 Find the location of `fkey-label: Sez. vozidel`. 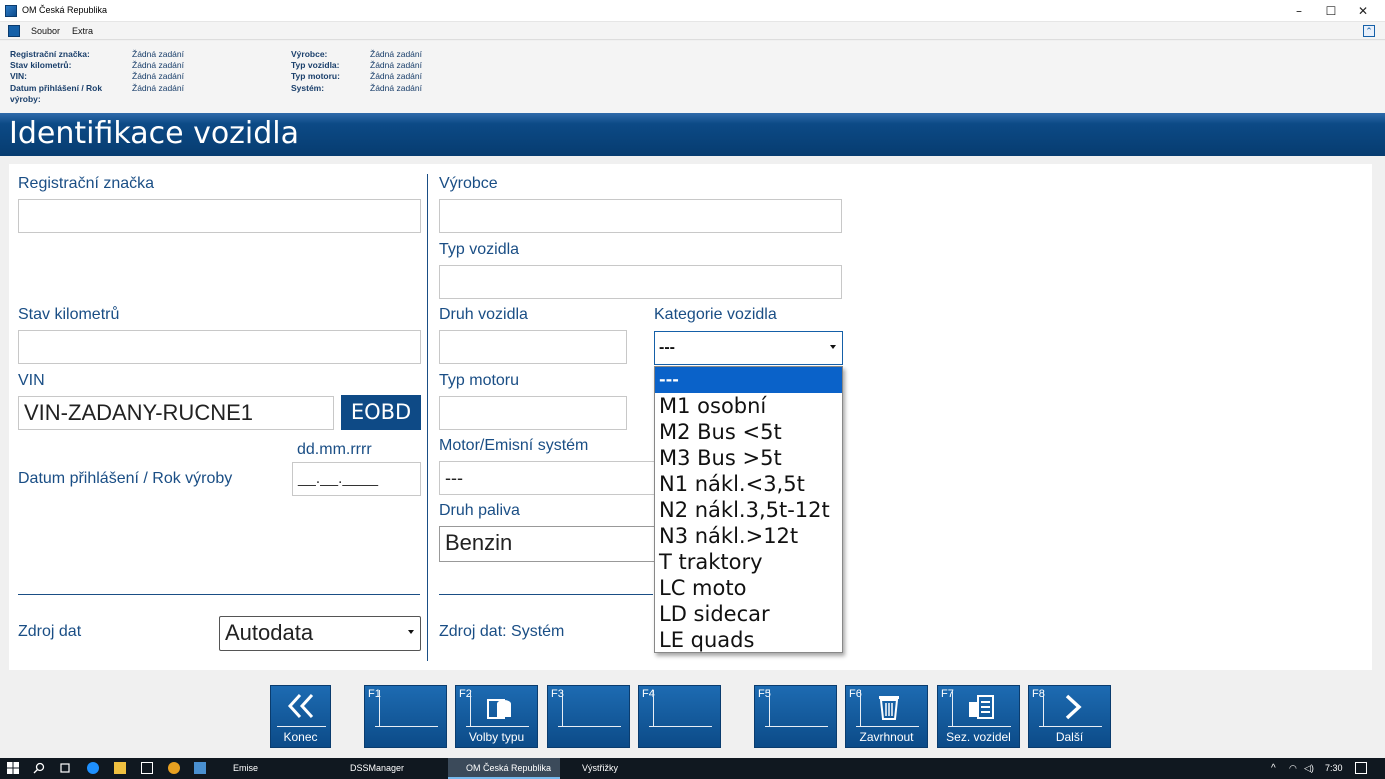

fkey-label: Sez. vozidel is located at coordinates (978, 737).